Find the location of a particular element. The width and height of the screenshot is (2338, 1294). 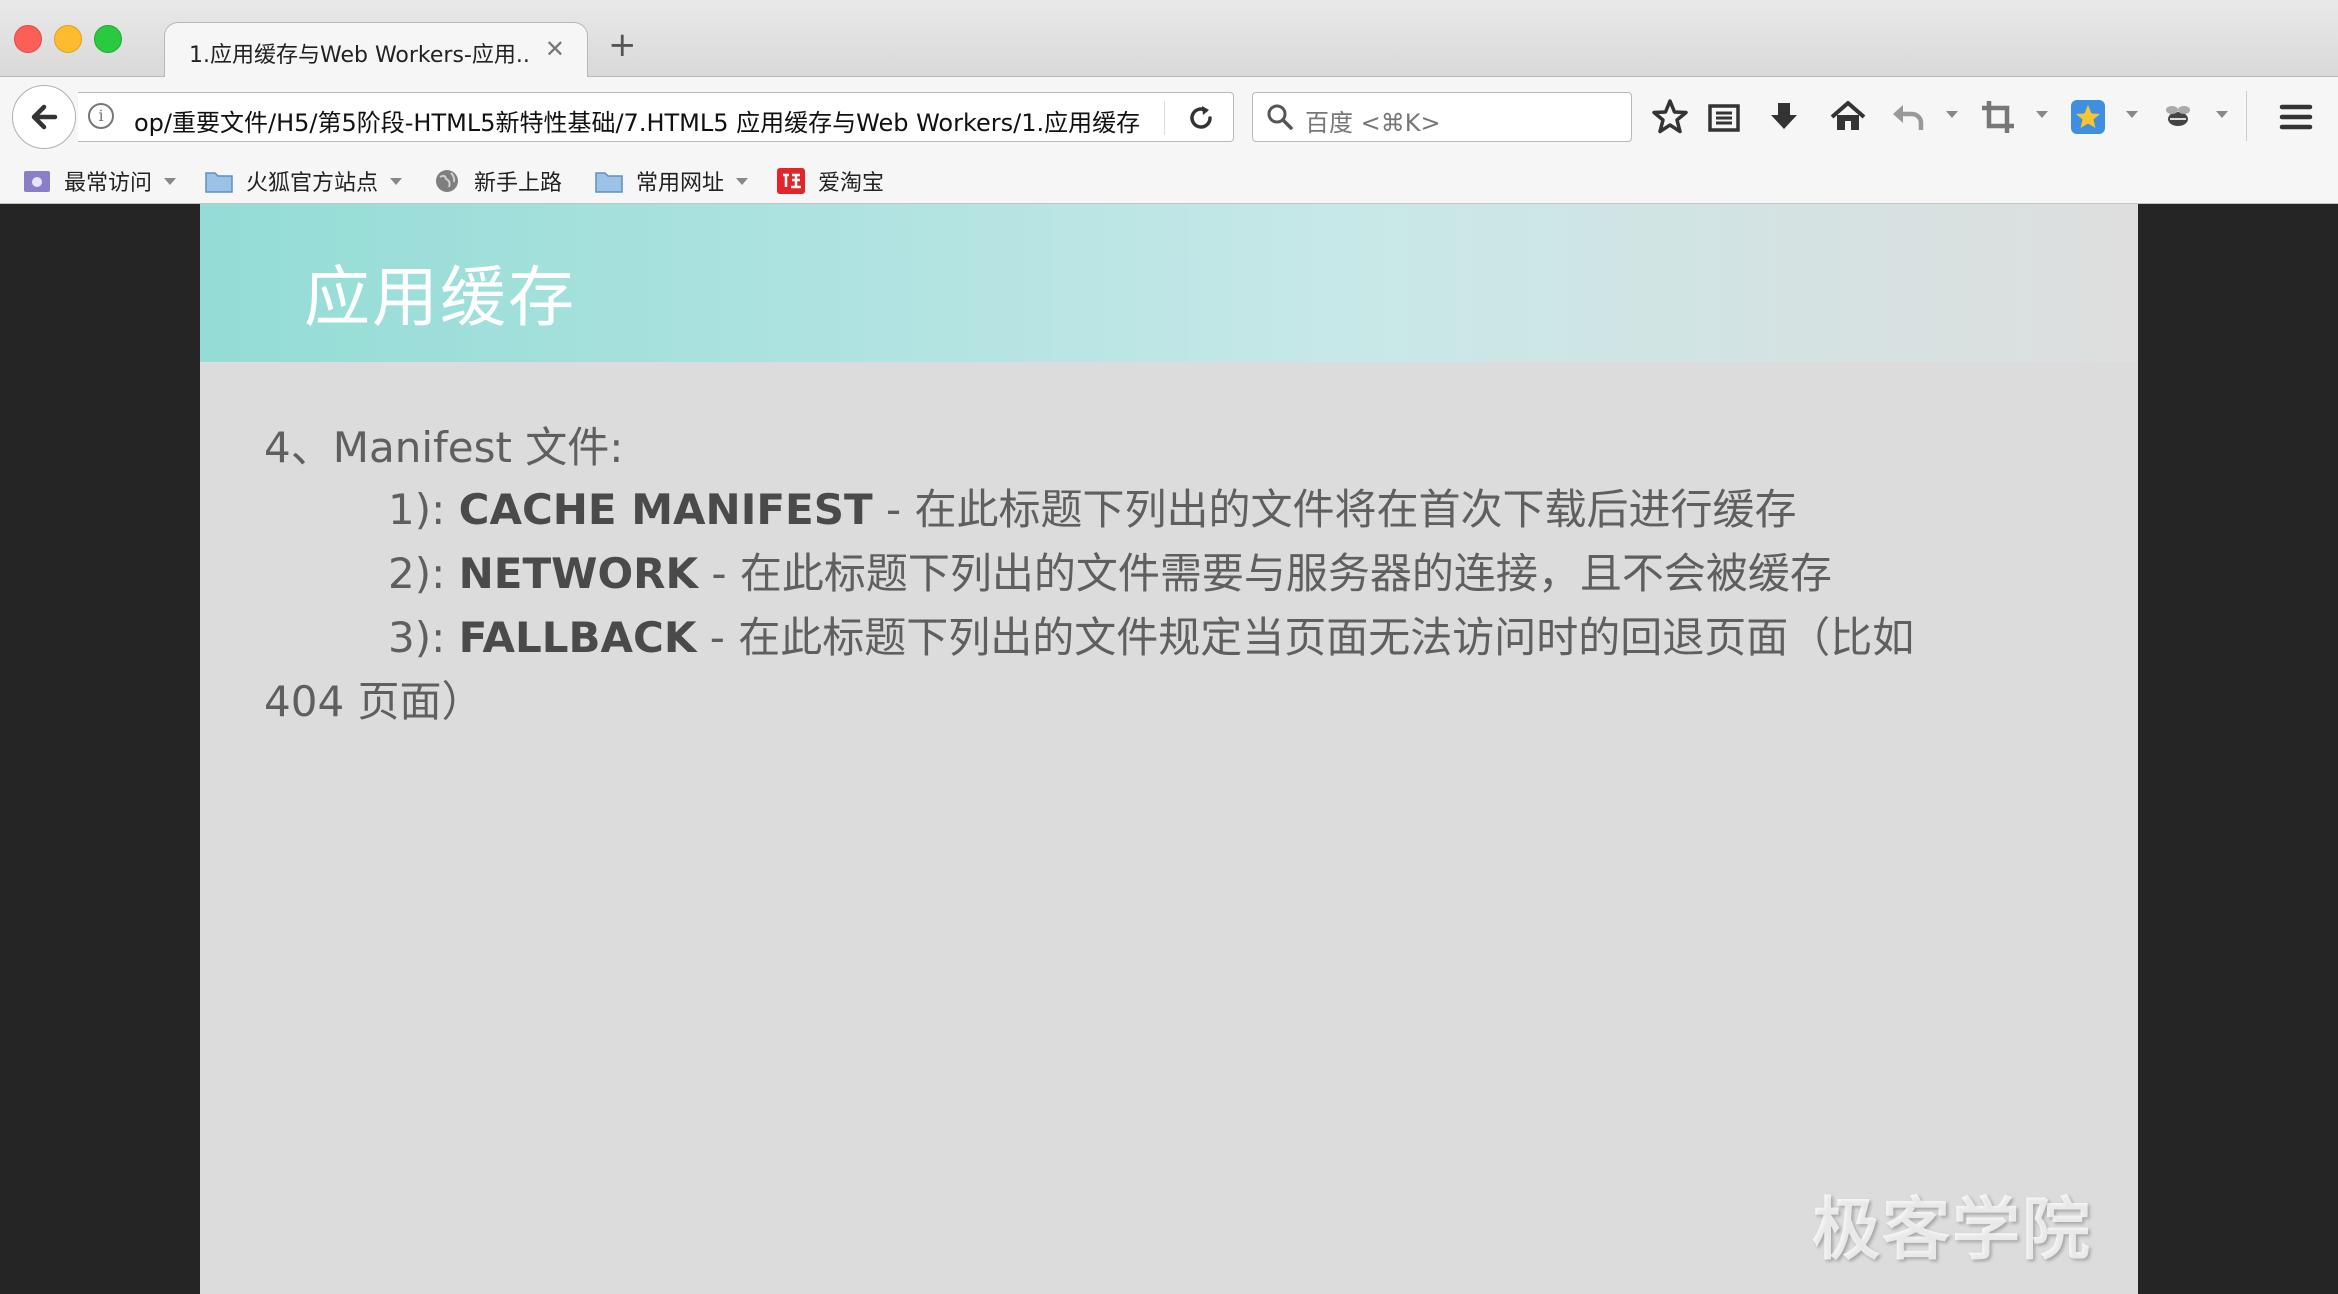

list-item-continuation: 404 页面） is located at coordinates (374, 701).